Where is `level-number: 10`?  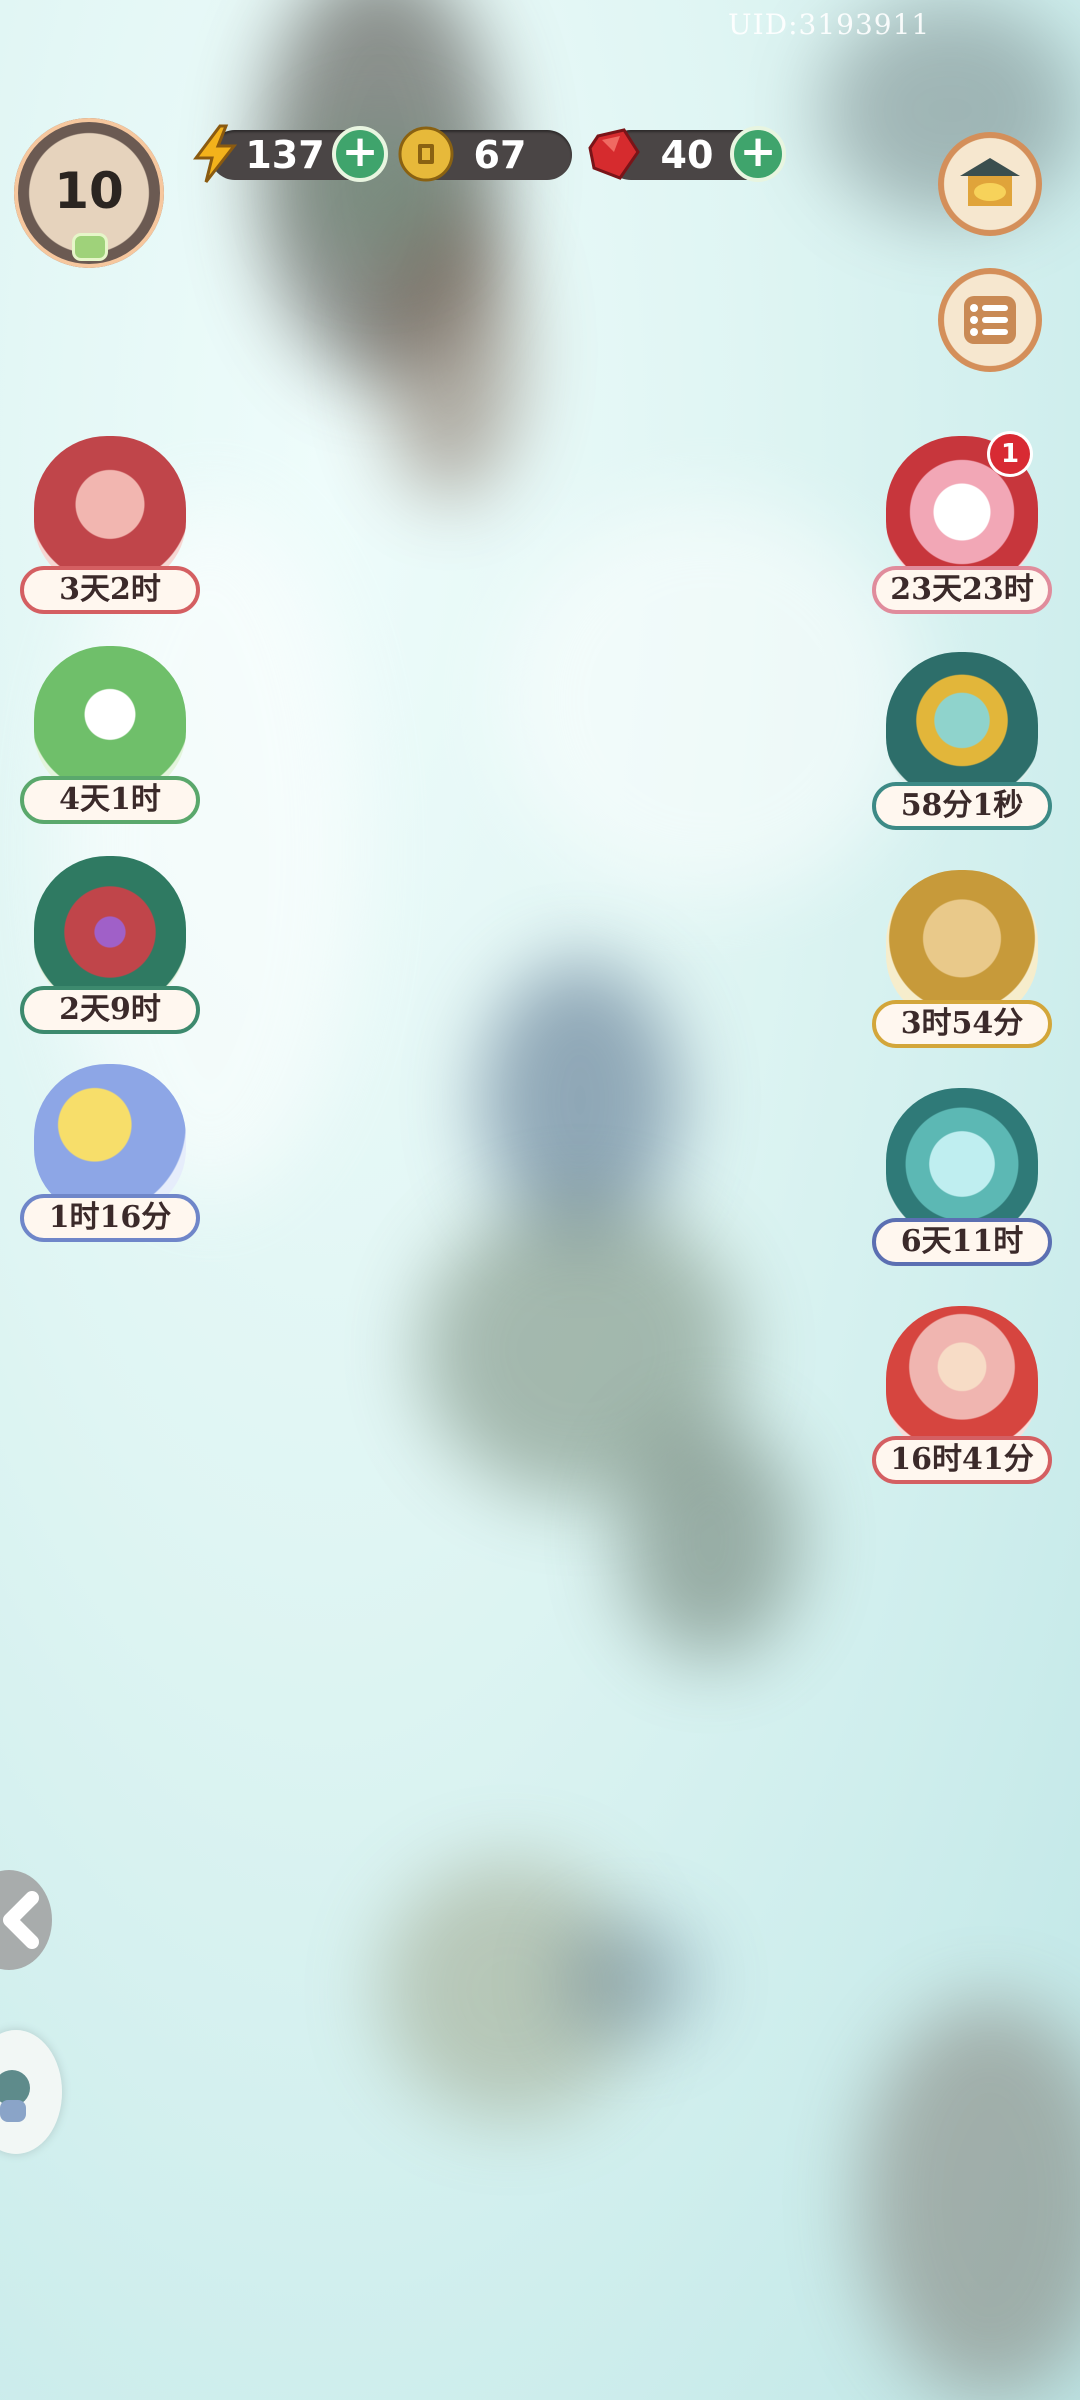 level-number: 10 is located at coordinates (89, 191).